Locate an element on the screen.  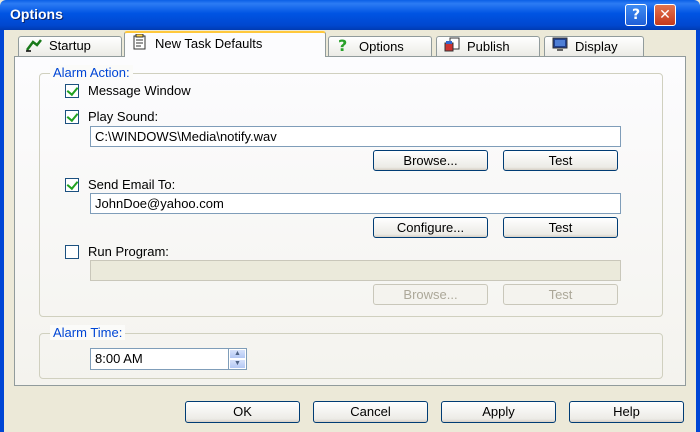
tab-display: Display is located at coordinates (594, 46).